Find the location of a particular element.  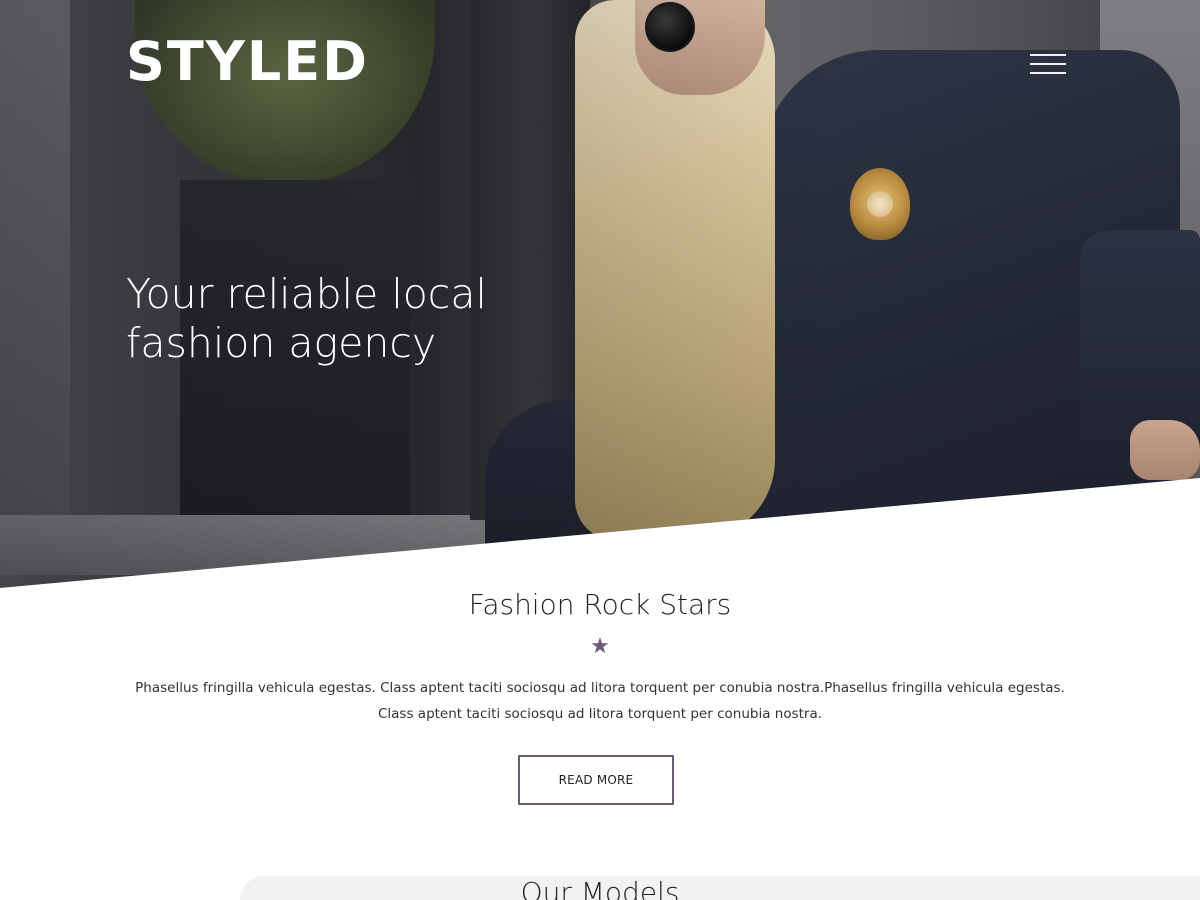

star-icon: ★ is located at coordinates (600, 645).